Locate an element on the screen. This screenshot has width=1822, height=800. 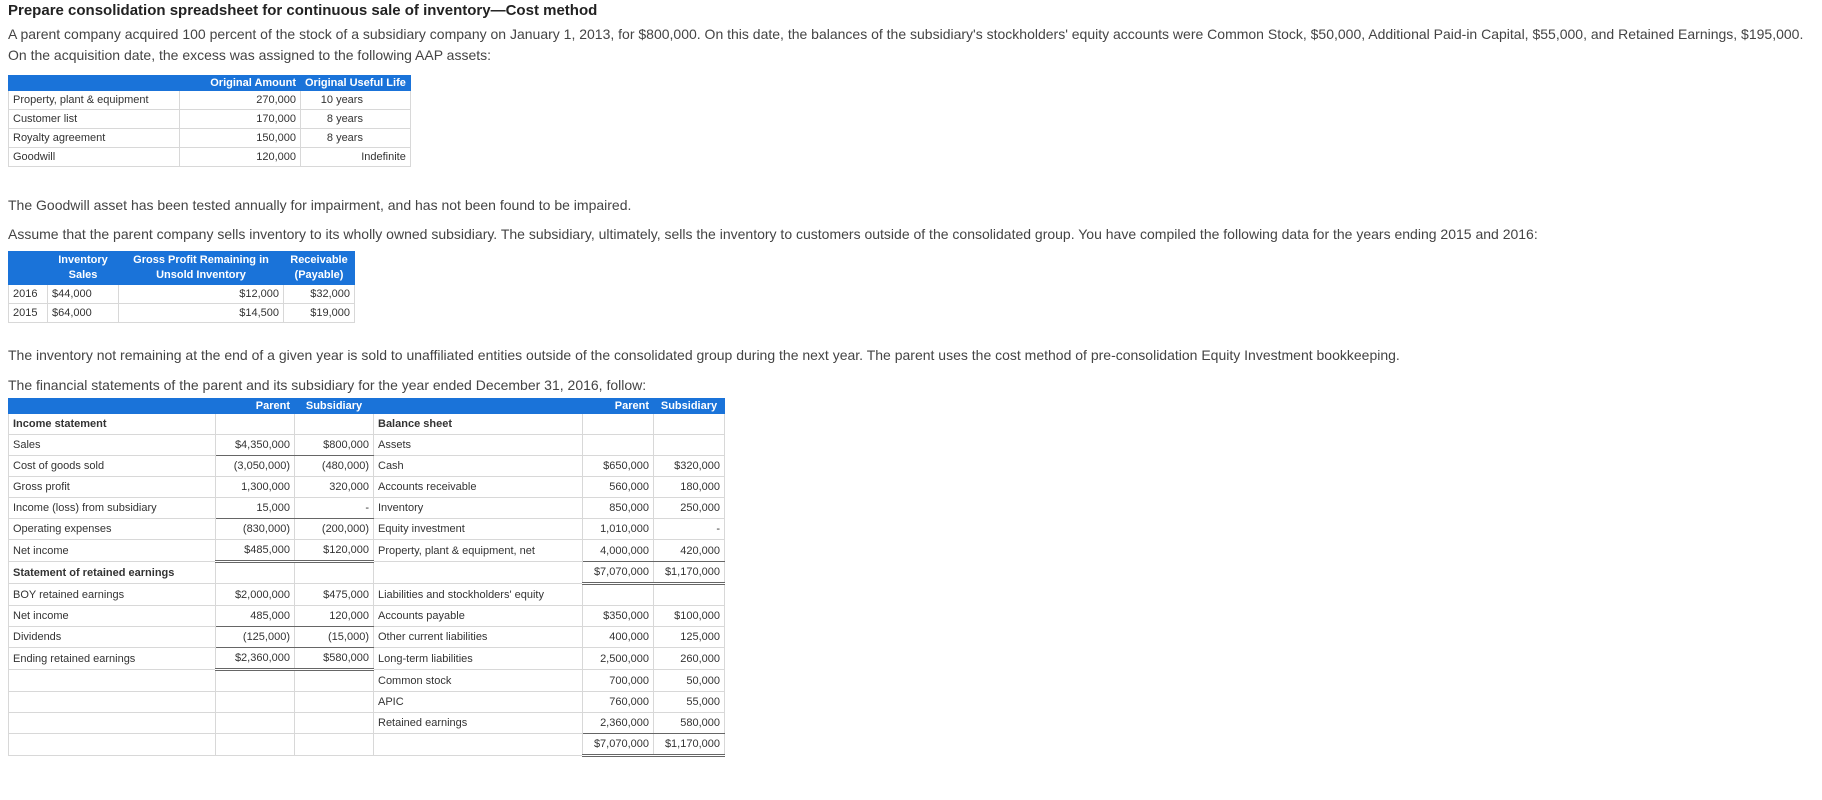
table-row: Common stock 700,000 50,000 is located at coordinates (366, 680).